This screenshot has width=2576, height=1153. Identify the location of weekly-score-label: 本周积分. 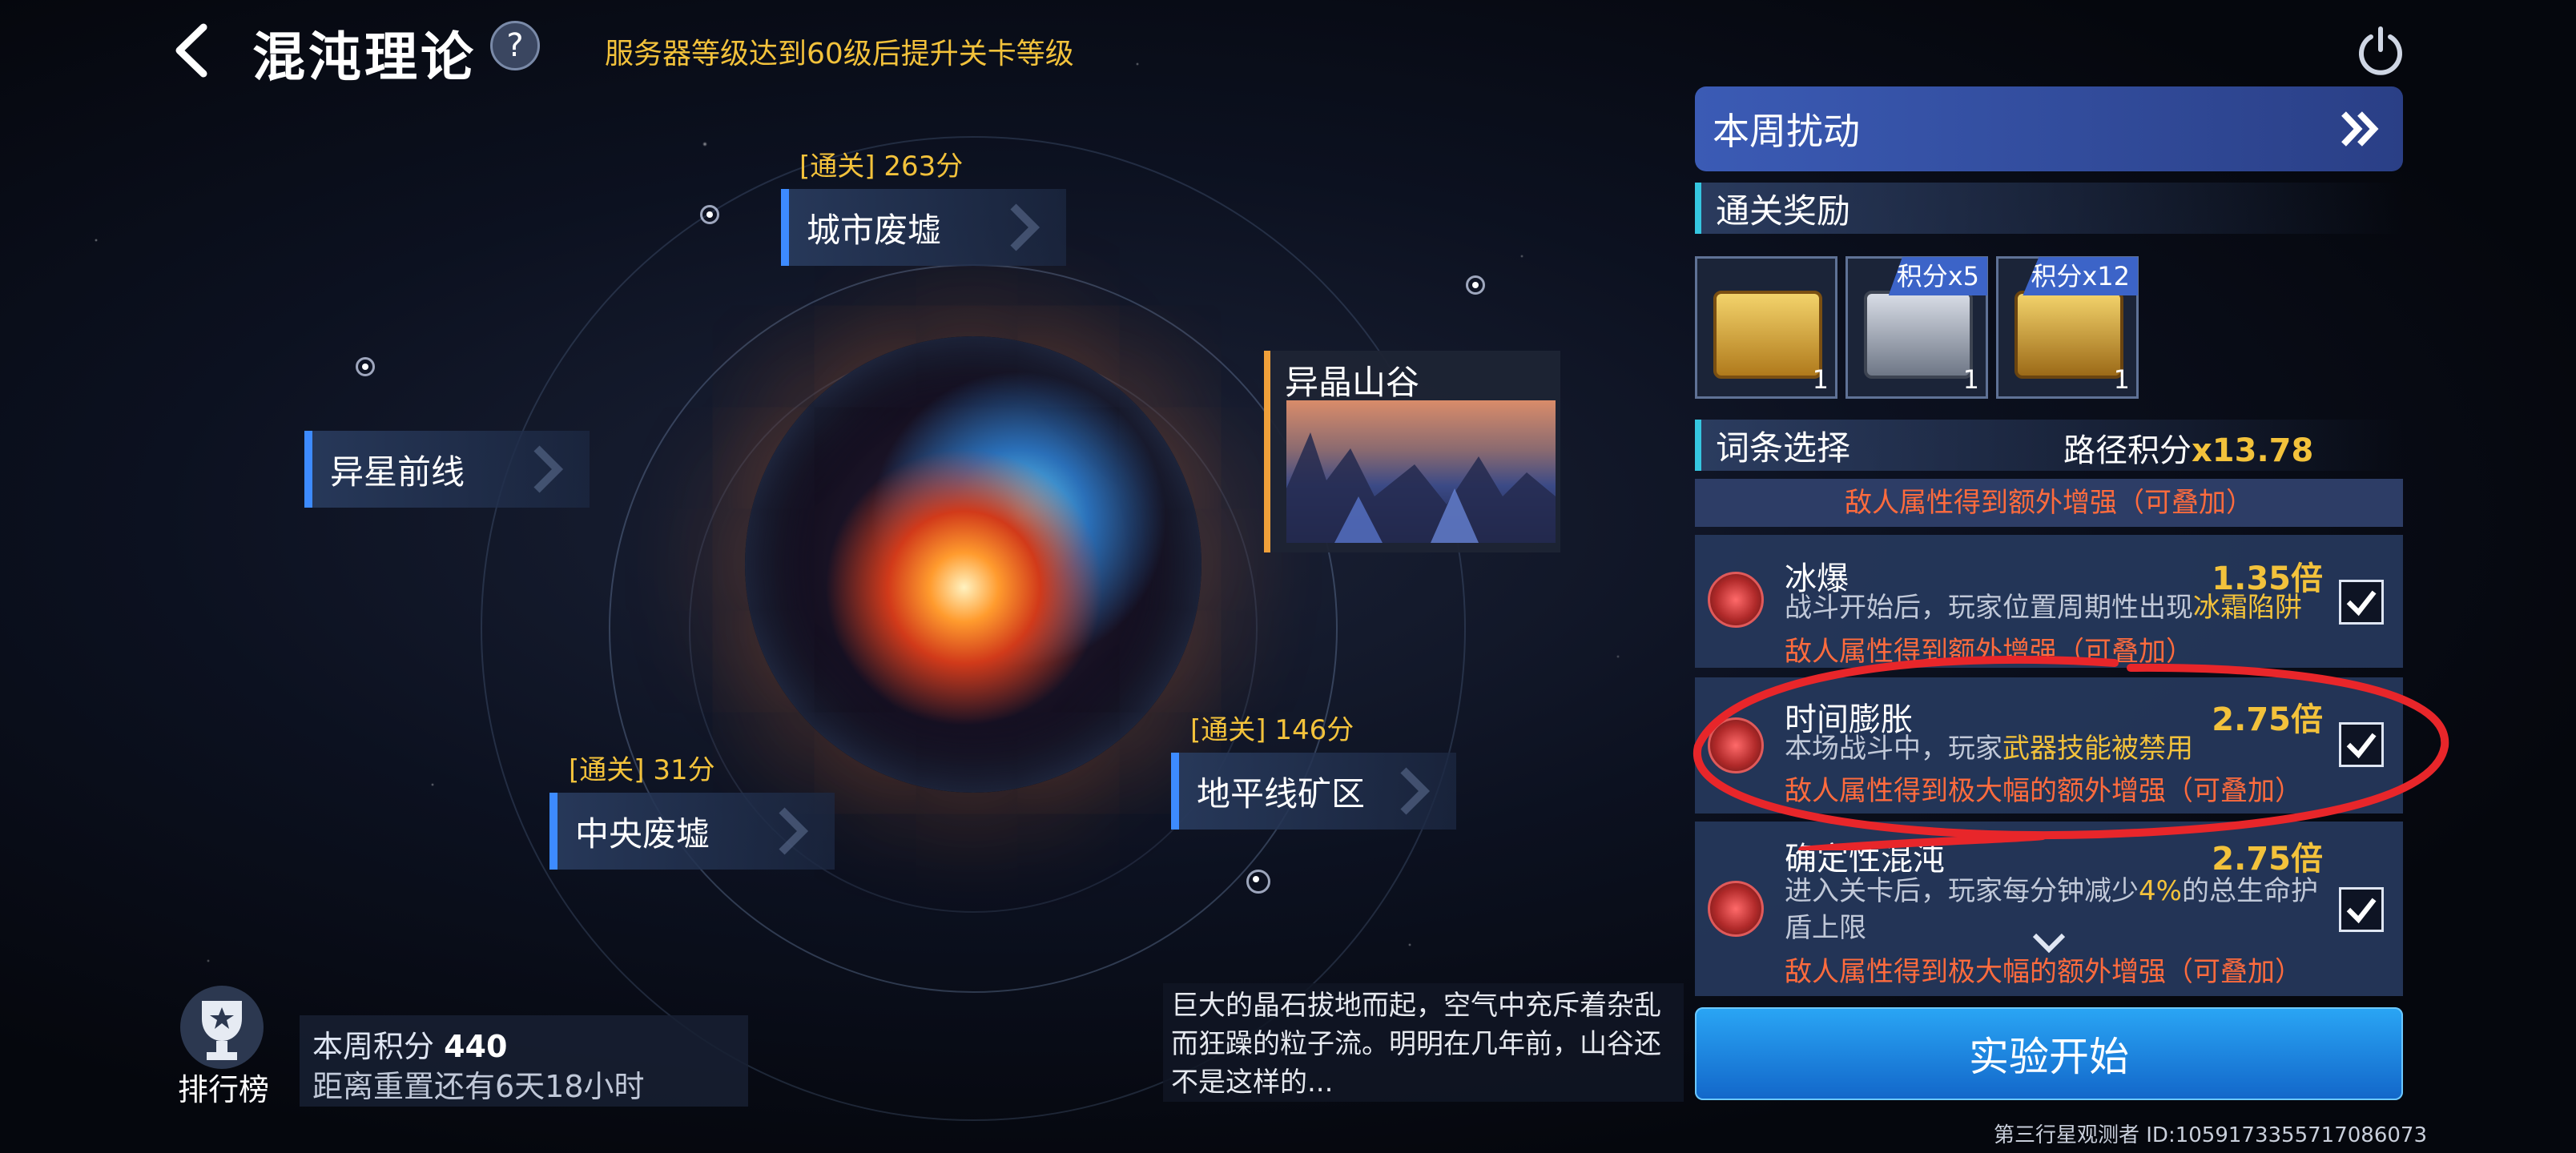
(373, 1046).